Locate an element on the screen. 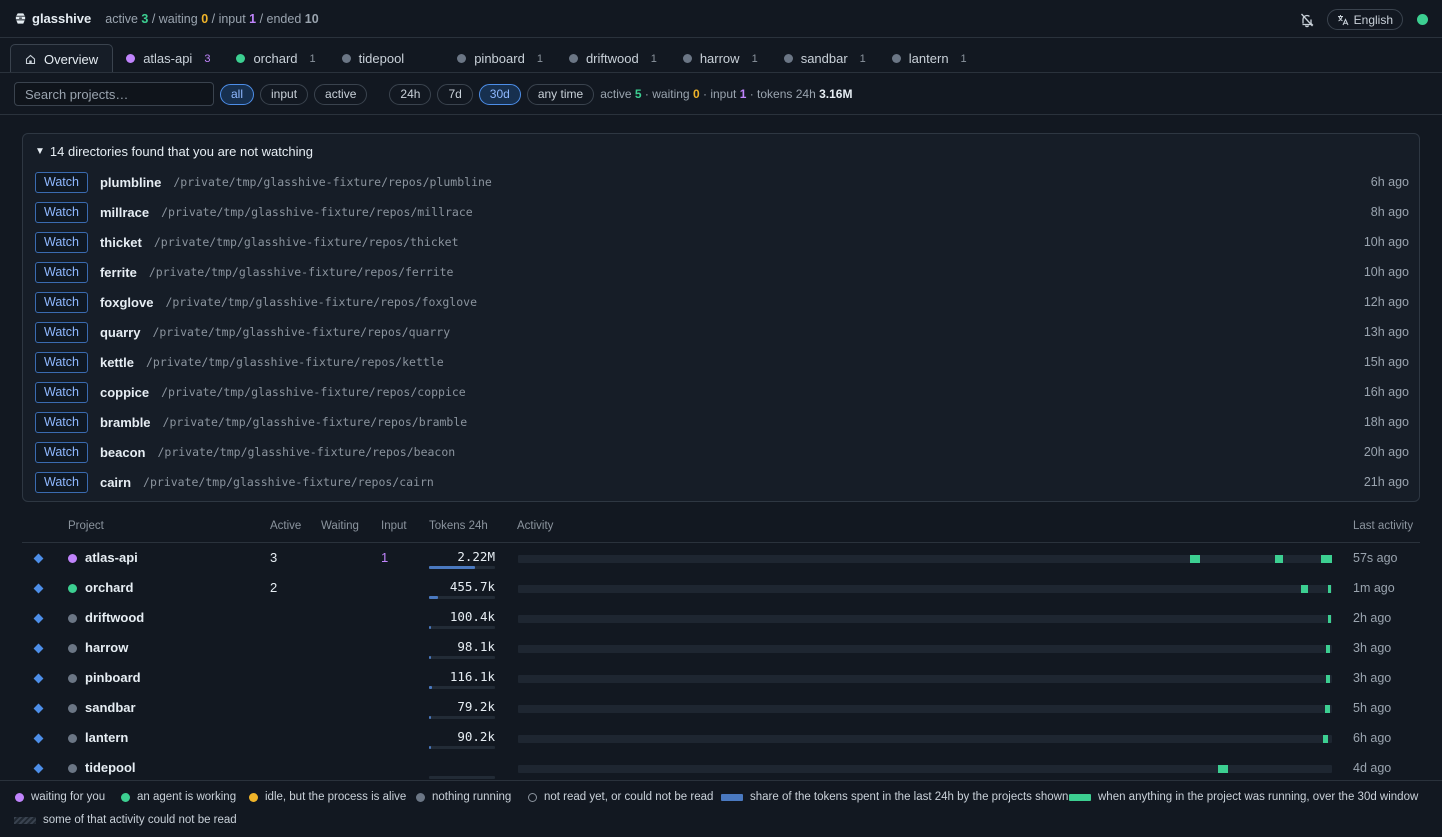 The image size is (1442, 837). tab-count: 3 is located at coordinates (207, 58).